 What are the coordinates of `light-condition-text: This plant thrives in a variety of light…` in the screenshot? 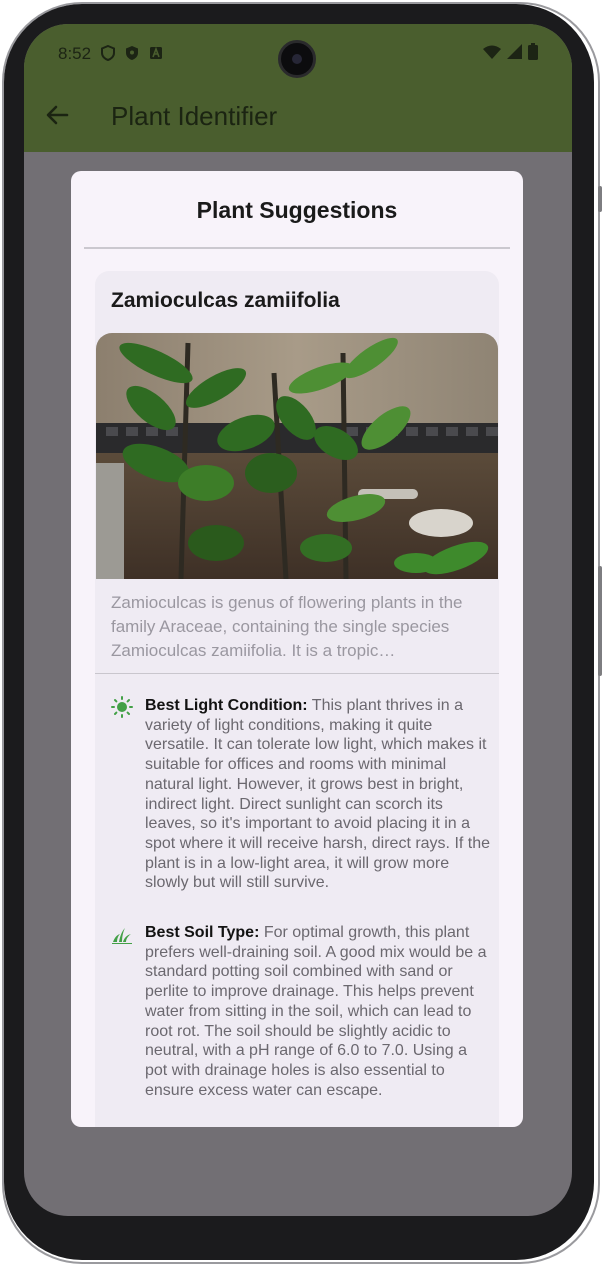 It's located at (318, 794).